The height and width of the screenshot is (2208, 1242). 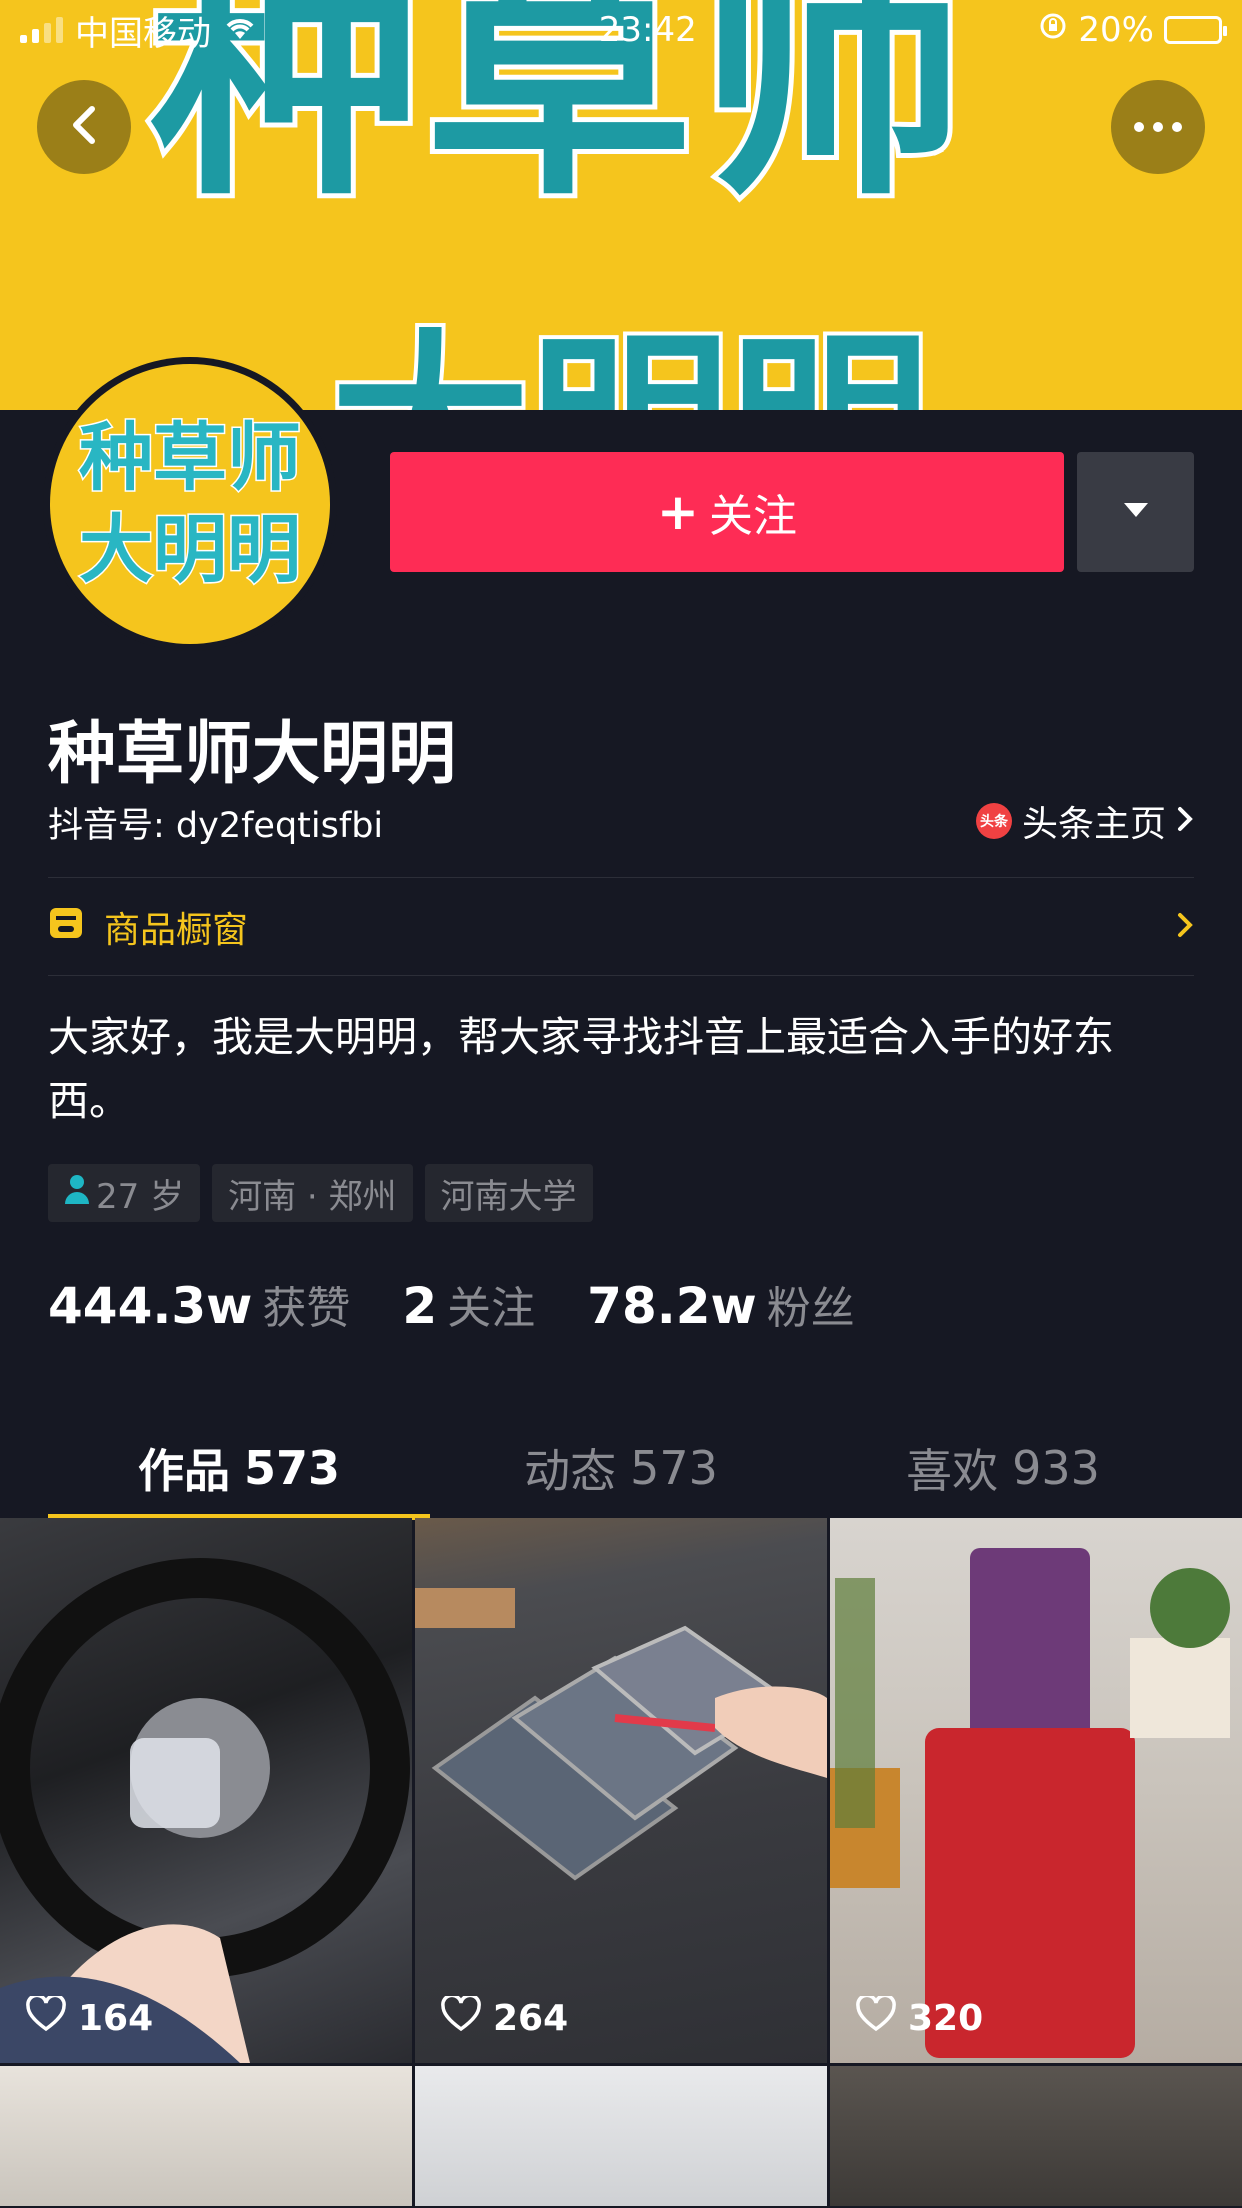 What do you see at coordinates (952, 1471) in the screenshot?
I see `tab-likes-label: 喜欢` at bounding box center [952, 1471].